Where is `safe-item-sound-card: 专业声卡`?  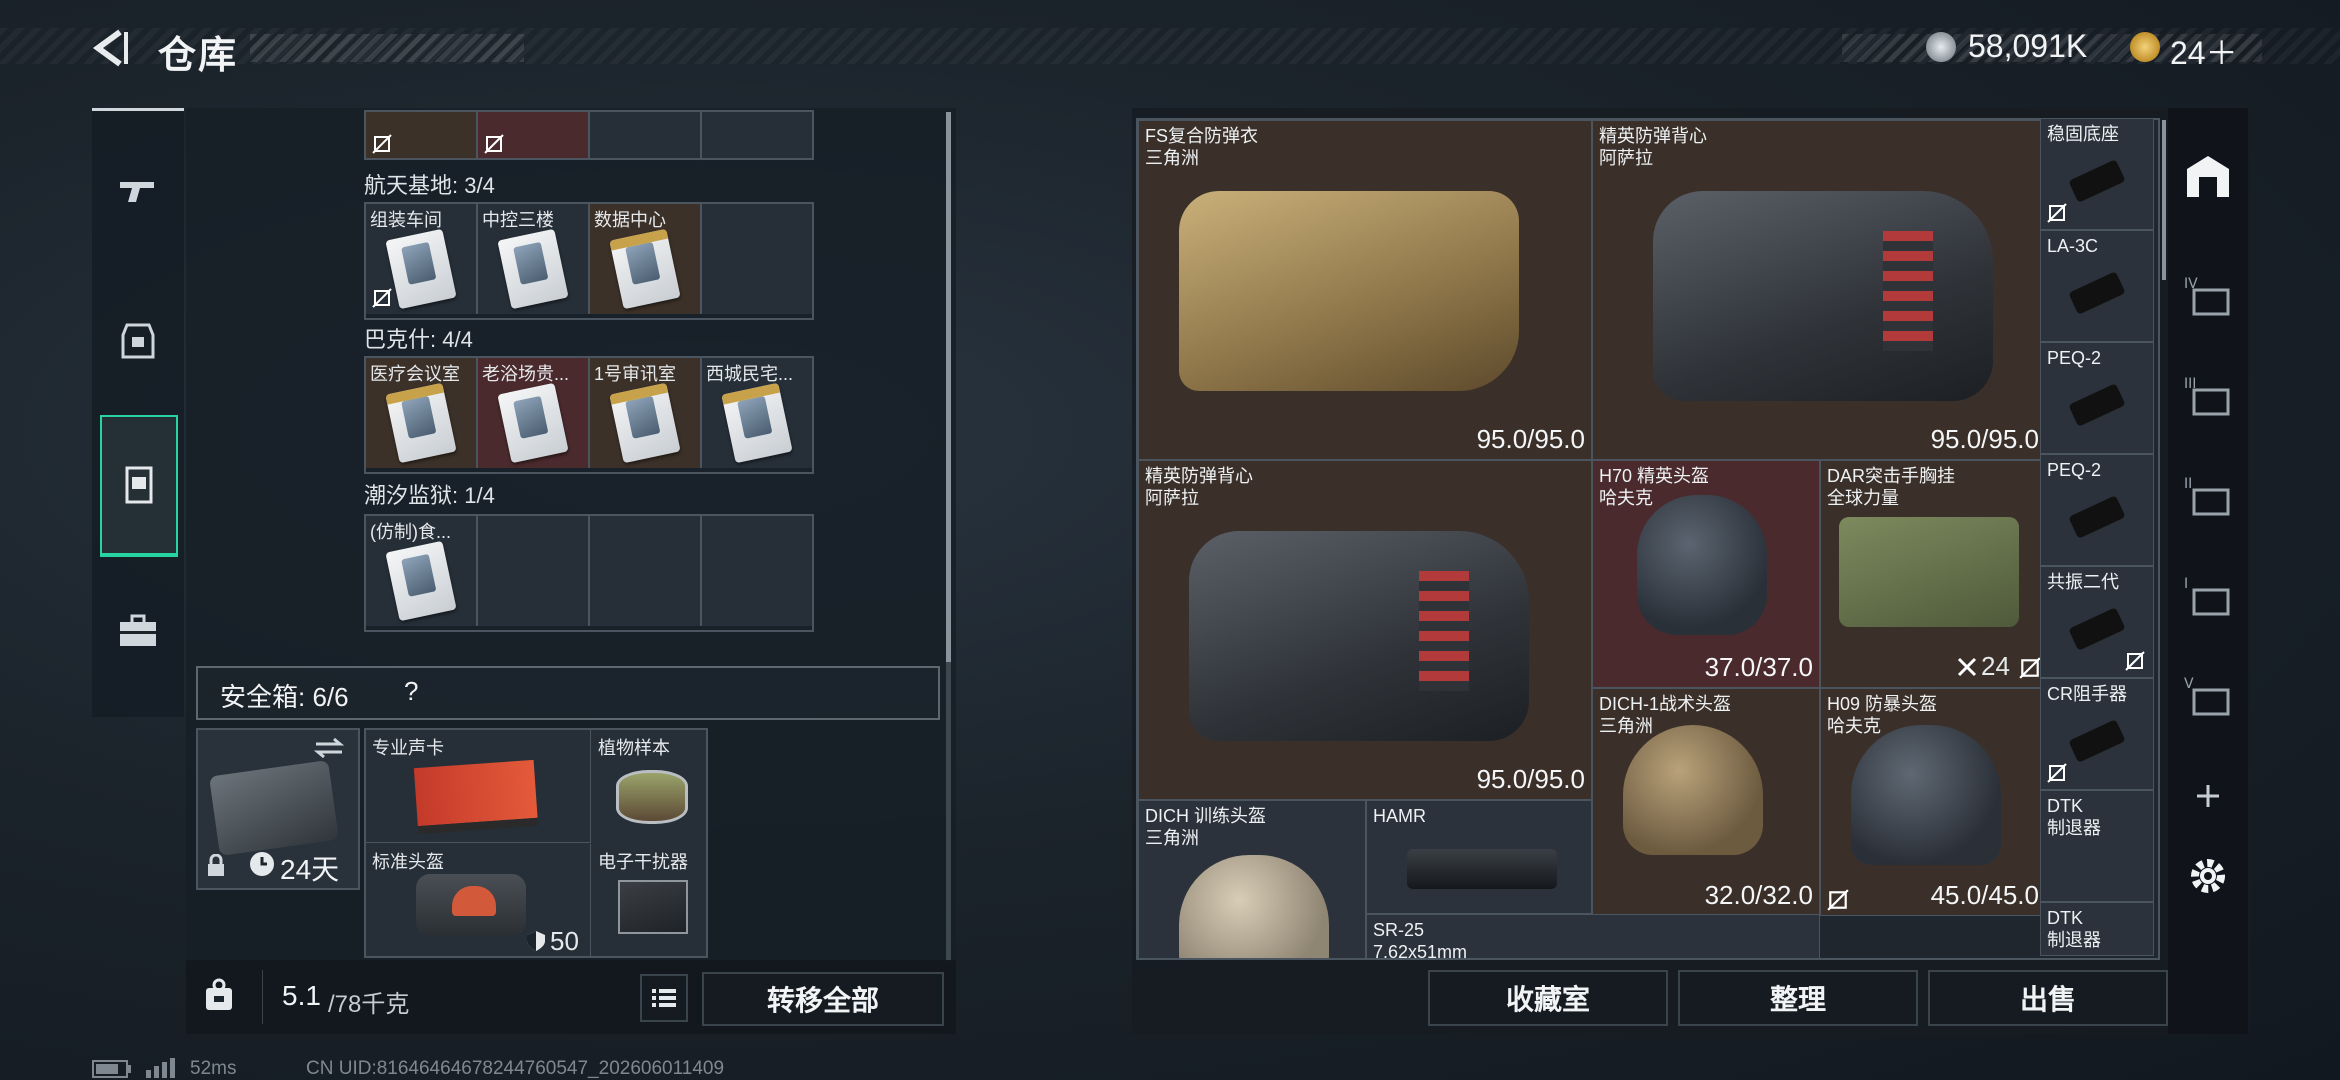
safe-item-sound-card: 专业声卡 is located at coordinates (478, 786).